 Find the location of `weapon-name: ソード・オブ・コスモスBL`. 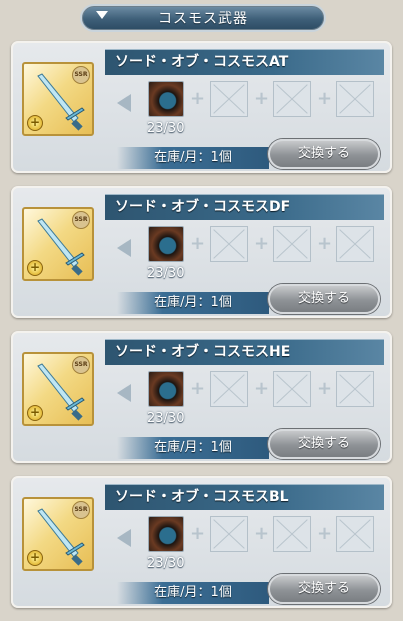

weapon-name: ソード・オブ・コスモスBL is located at coordinates (244, 497).